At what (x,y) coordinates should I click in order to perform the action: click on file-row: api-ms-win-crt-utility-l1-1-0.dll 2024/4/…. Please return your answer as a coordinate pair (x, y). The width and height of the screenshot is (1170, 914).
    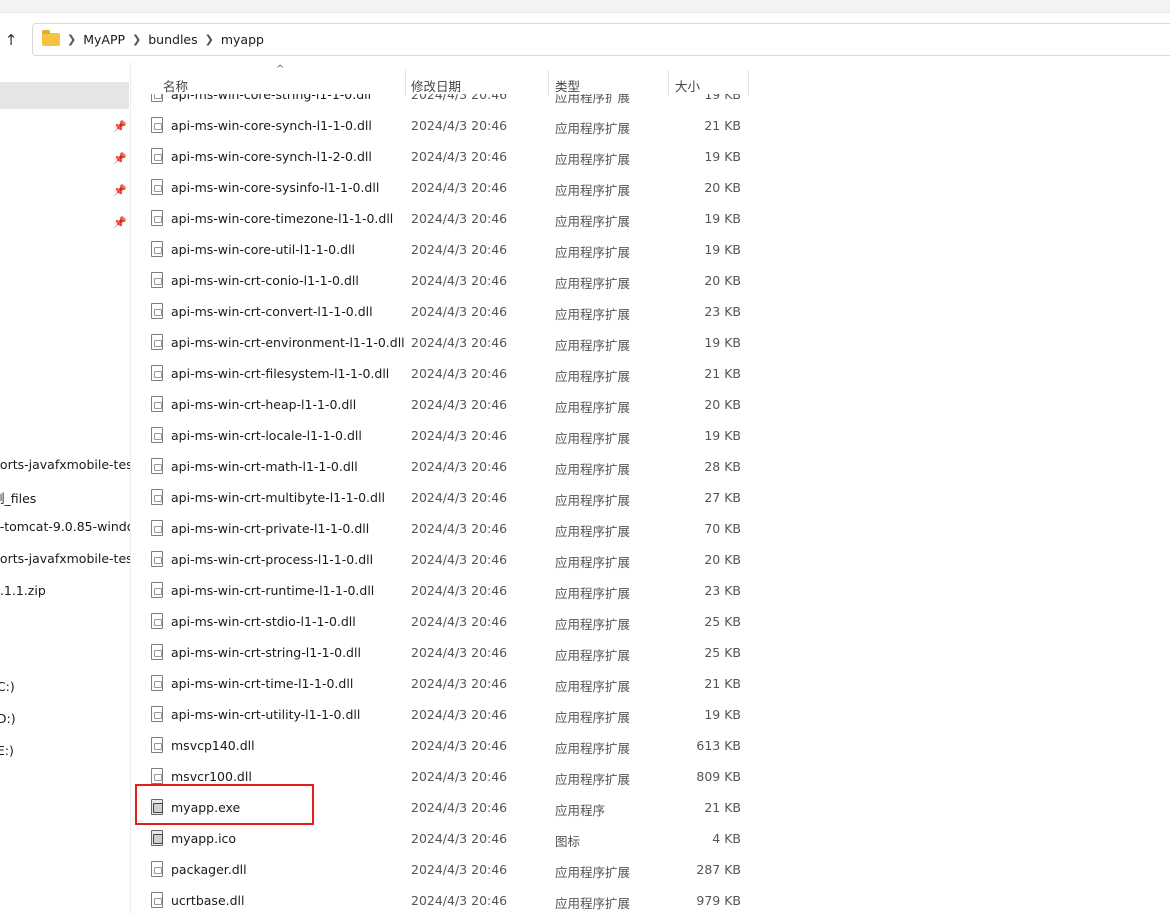
    Looking at the image, I should click on (441, 714).